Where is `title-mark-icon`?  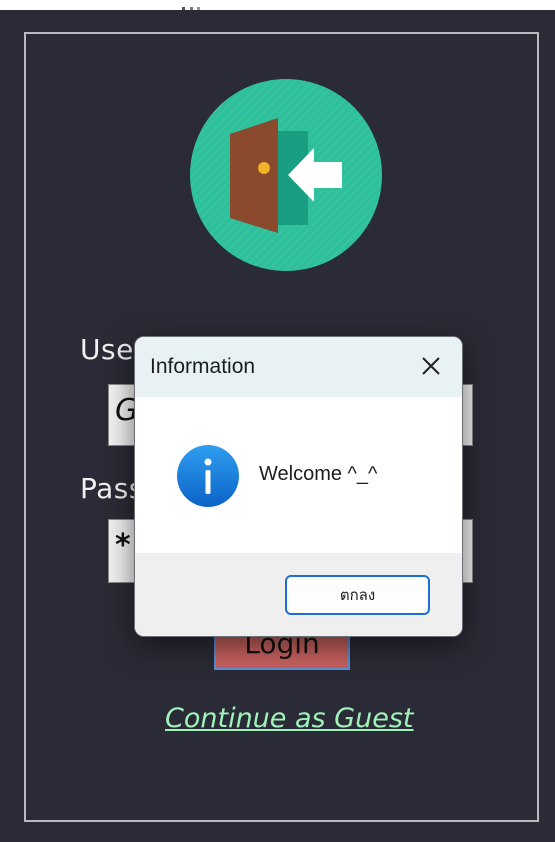 title-mark-icon is located at coordinates (191, 8).